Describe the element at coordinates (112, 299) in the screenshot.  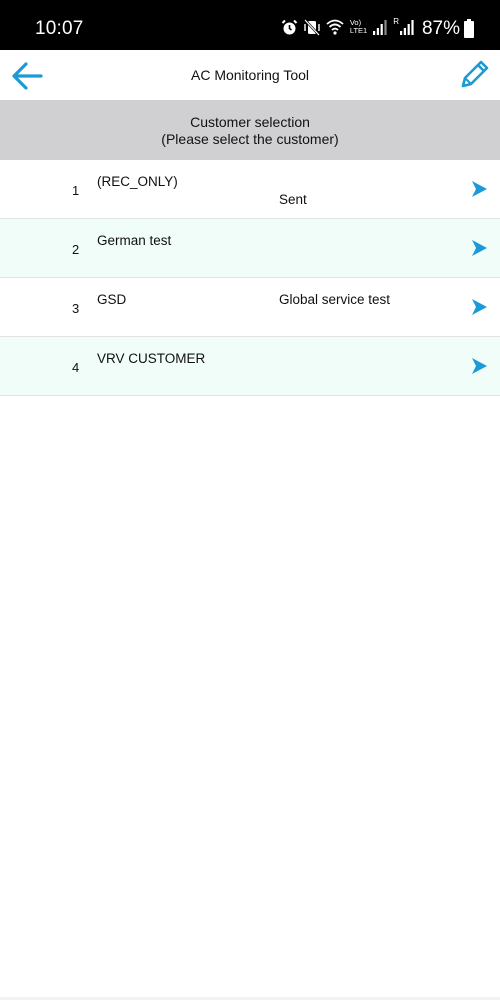
I see `customer-name: GSD` at that location.